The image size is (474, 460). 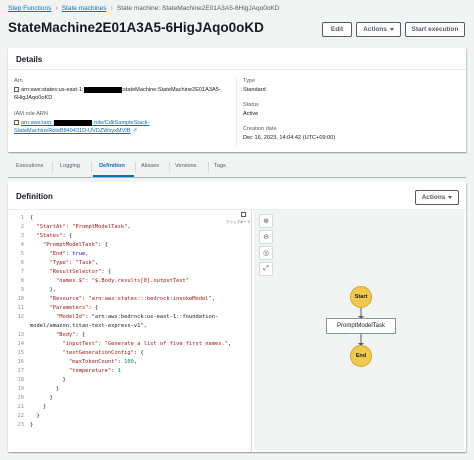 I want to click on line-number: 9, so click(x=22, y=290).